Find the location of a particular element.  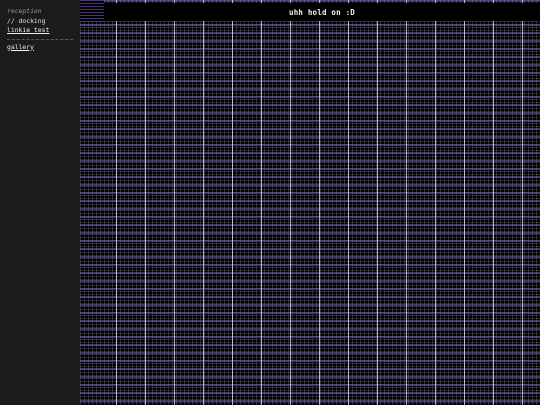

corner-block is located at coordinates (92, 11).